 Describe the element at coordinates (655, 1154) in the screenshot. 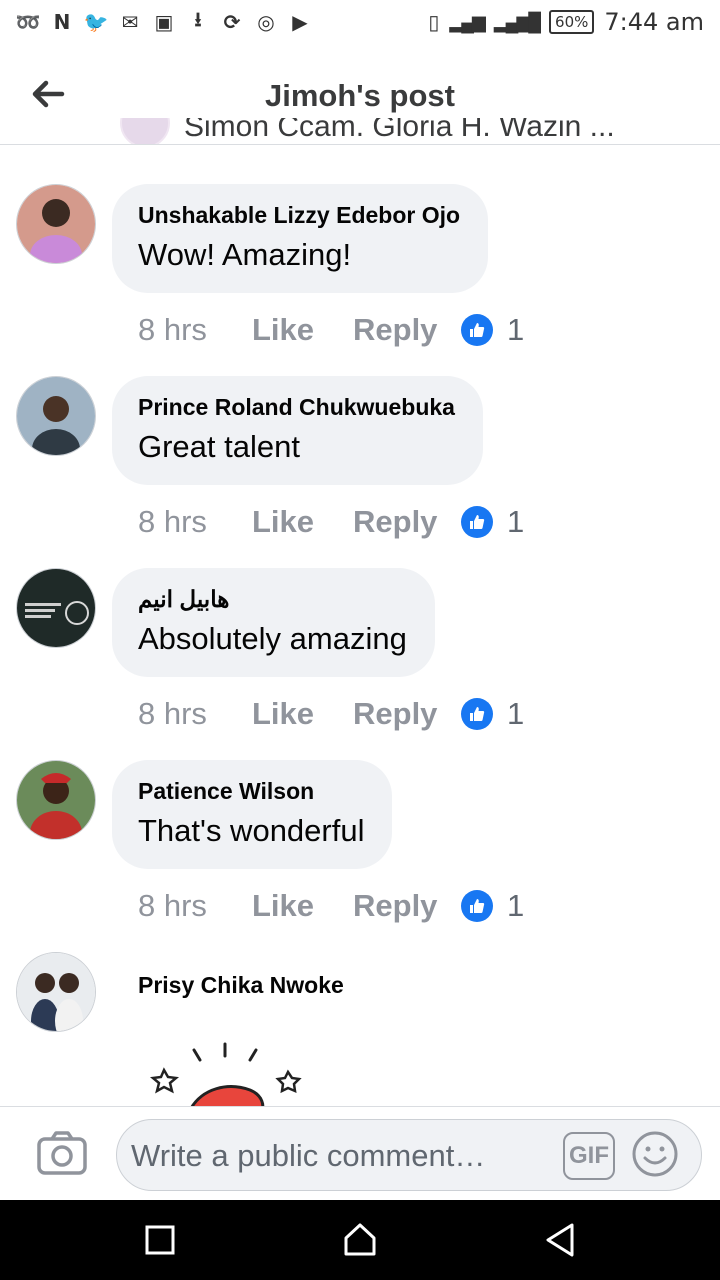

I see `emoji-icon` at that location.